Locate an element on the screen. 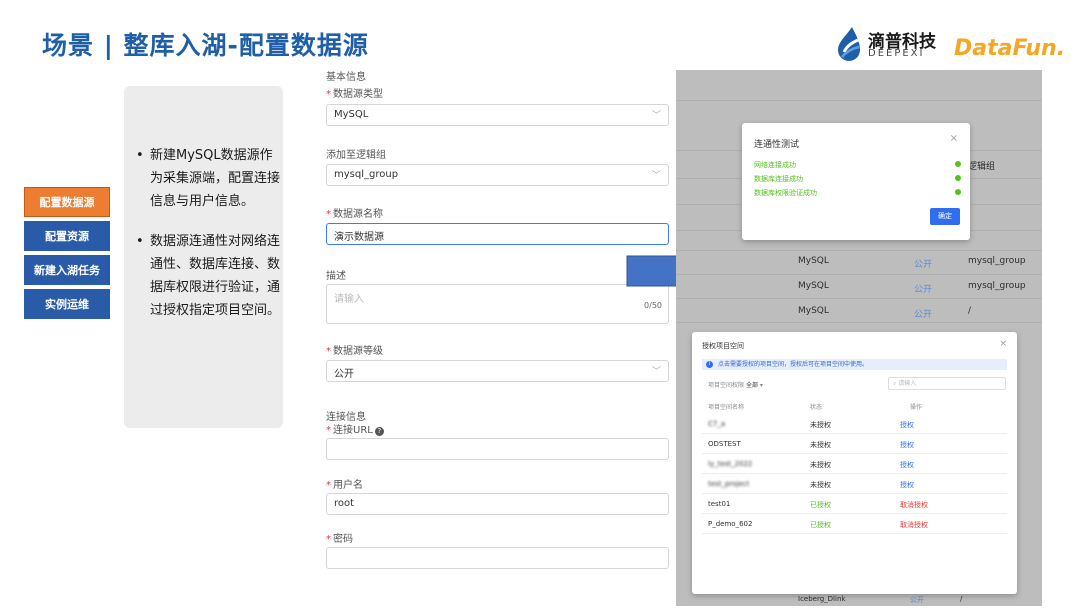 This screenshot has height=608, width=1080. section-basic-info: 基本信息 is located at coordinates (346, 77).